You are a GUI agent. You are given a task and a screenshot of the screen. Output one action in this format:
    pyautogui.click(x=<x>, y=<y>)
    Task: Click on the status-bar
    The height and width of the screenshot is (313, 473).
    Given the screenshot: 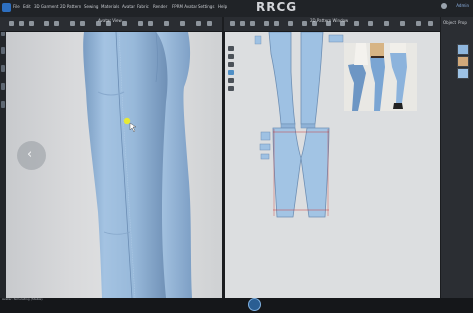 What is the action you would take?
    pyautogui.click(x=236, y=305)
    